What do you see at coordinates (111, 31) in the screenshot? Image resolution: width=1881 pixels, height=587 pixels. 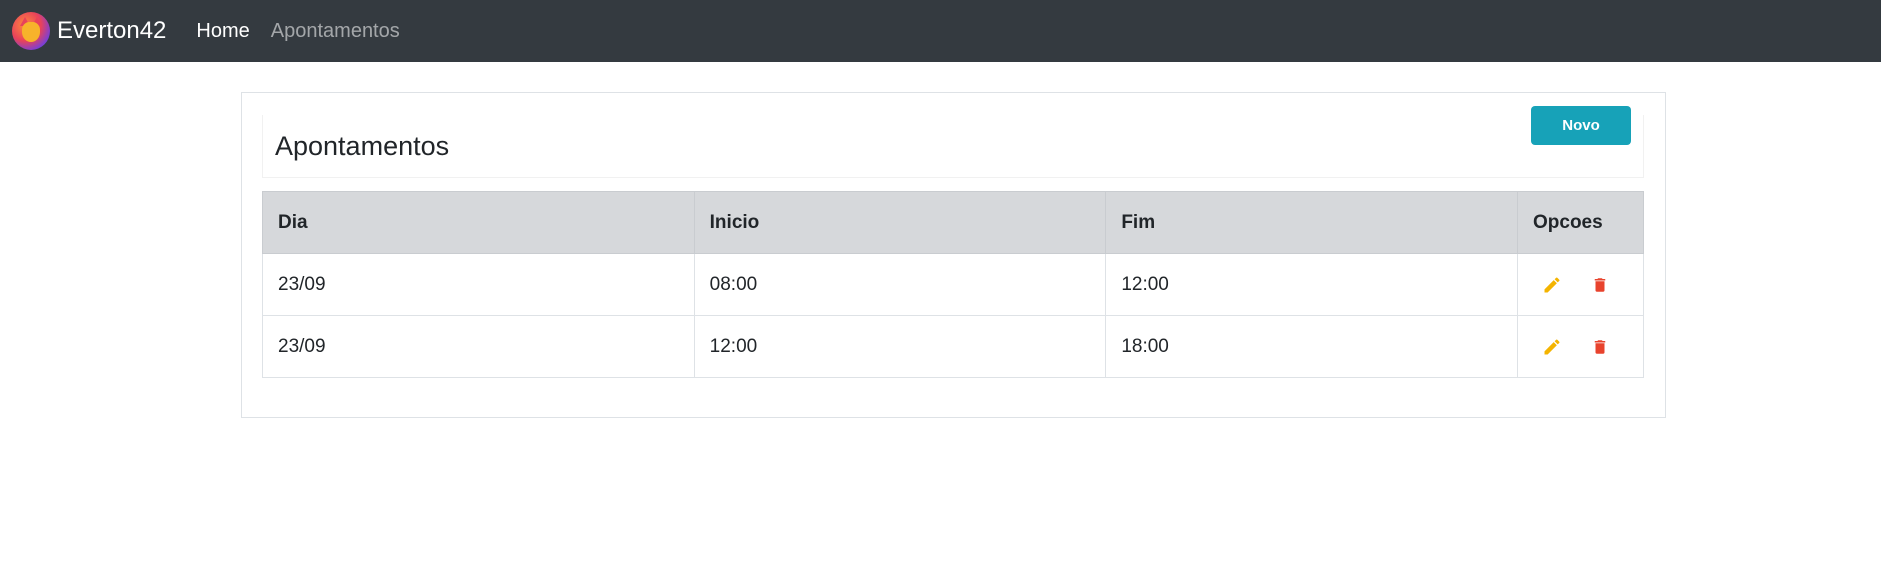 I see `brand-name: Everton42` at bounding box center [111, 31].